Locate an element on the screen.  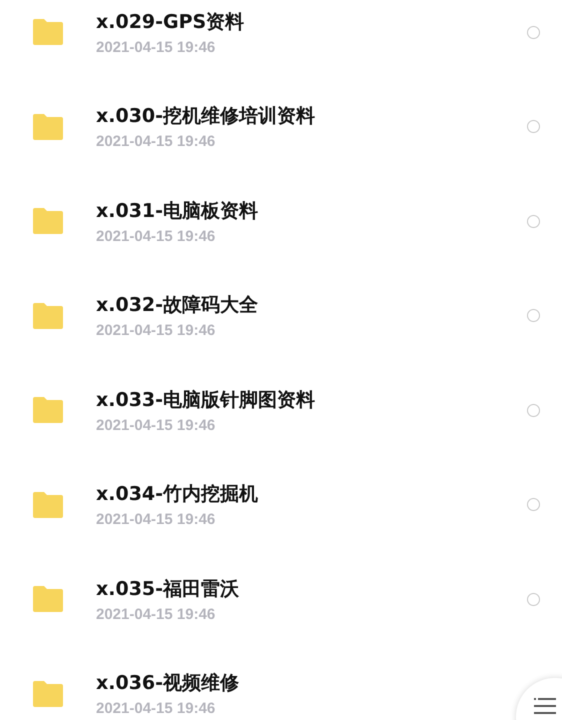
list-icon is located at coordinates (545, 706).